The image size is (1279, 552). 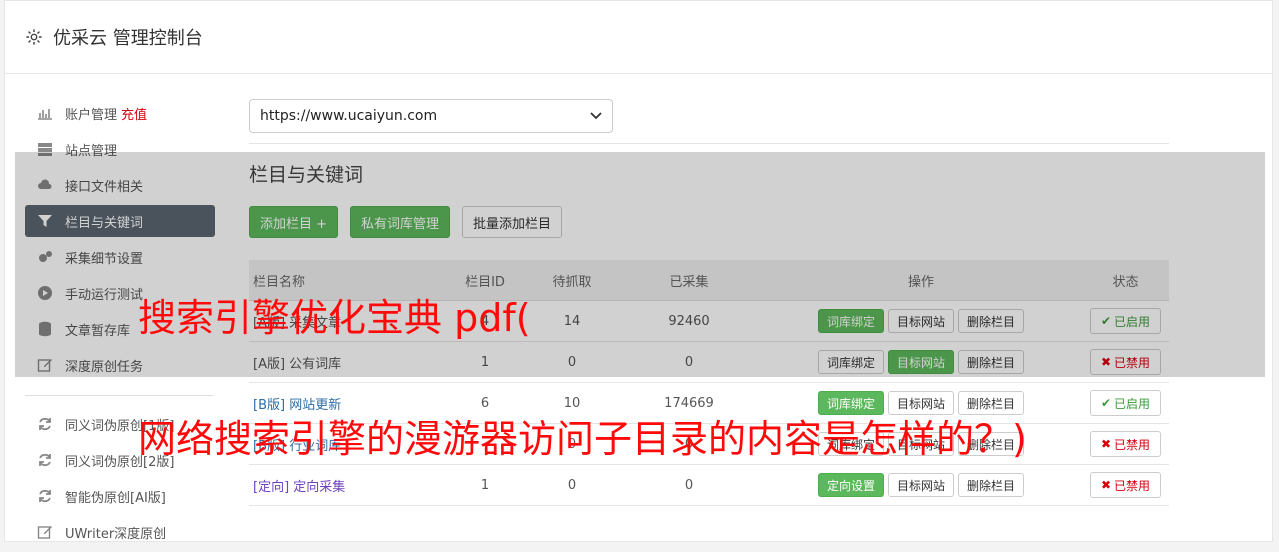 What do you see at coordinates (120, 113) in the screenshot?
I see `sidebar-item-account: 账户管理 充值` at bounding box center [120, 113].